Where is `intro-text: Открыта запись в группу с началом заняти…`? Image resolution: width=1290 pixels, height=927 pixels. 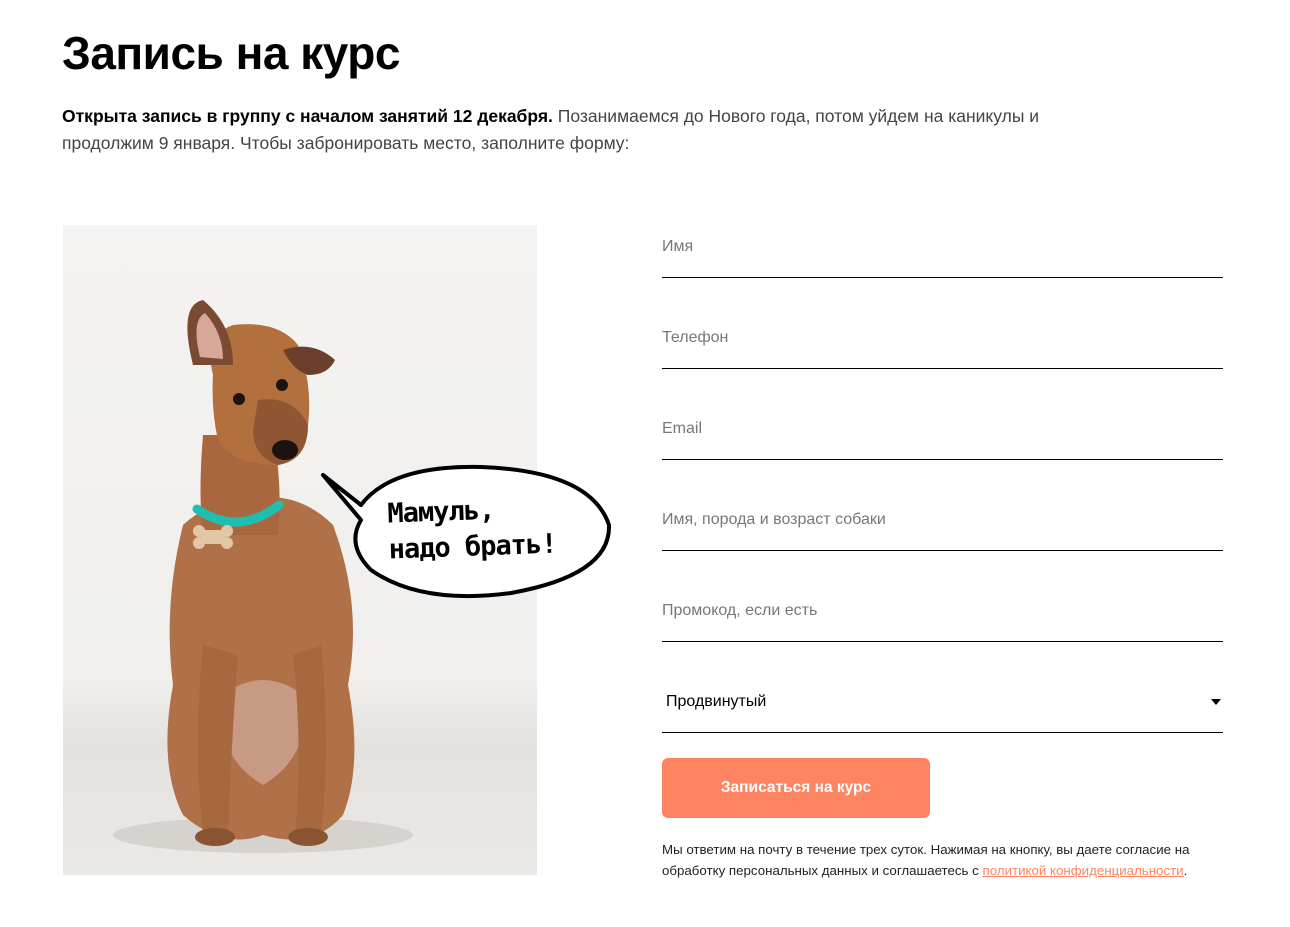 intro-text: Открыта запись в группу с началом заняти… is located at coordinates (567, 130).